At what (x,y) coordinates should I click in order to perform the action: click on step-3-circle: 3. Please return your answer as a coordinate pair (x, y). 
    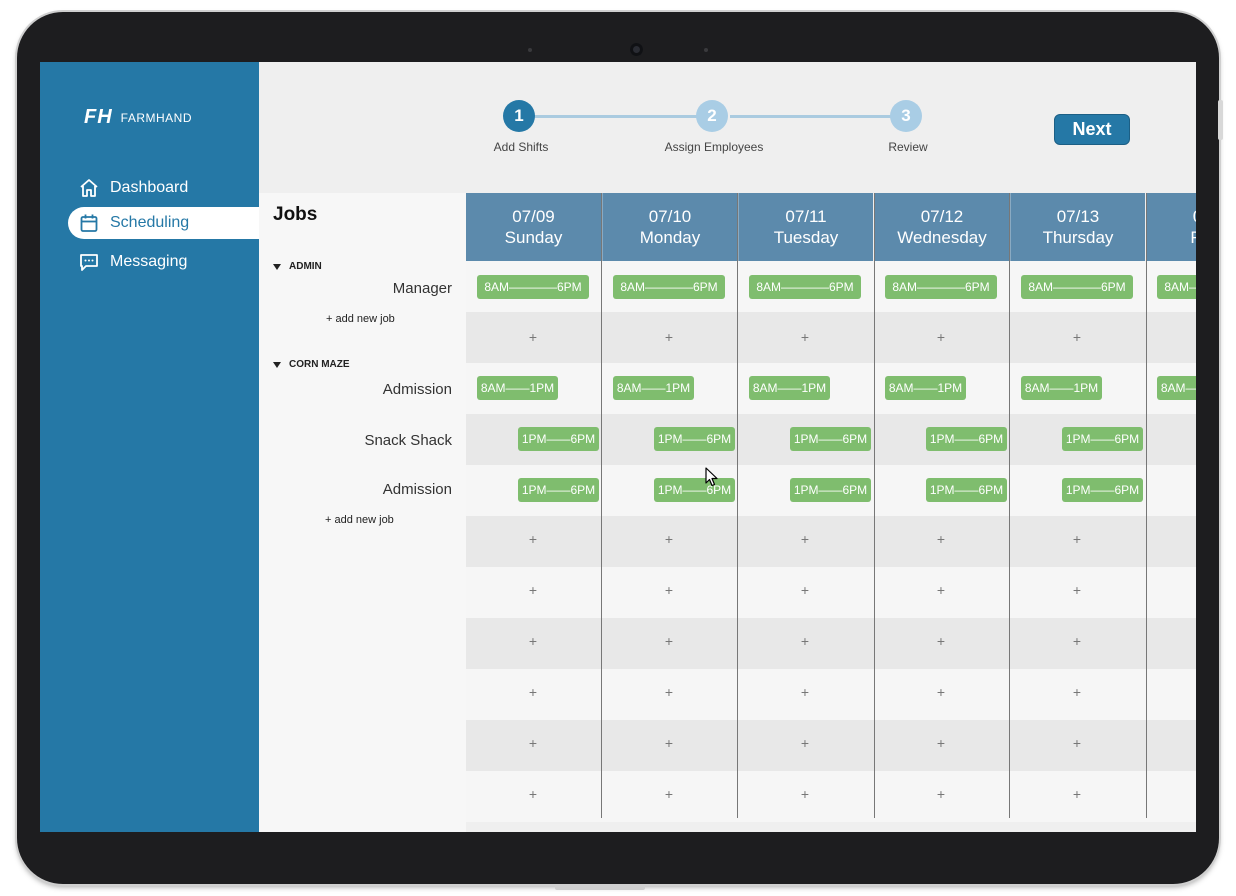
    Looking at the image, I should click on (906, 116).